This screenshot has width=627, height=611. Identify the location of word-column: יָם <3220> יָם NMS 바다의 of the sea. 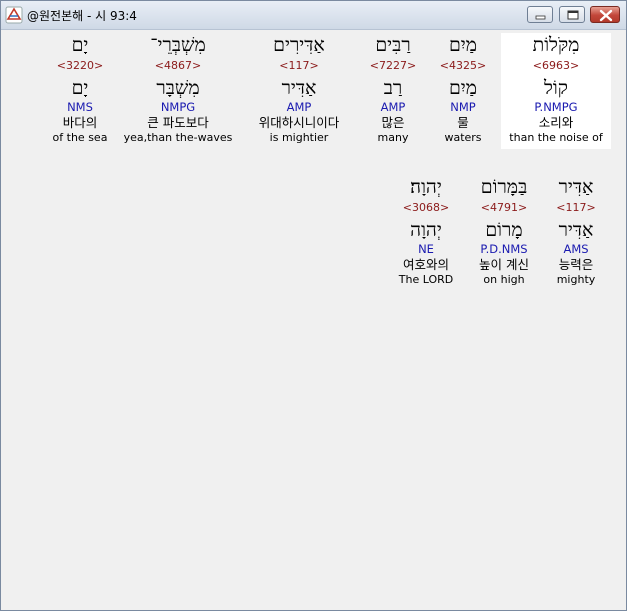
(80, 91).